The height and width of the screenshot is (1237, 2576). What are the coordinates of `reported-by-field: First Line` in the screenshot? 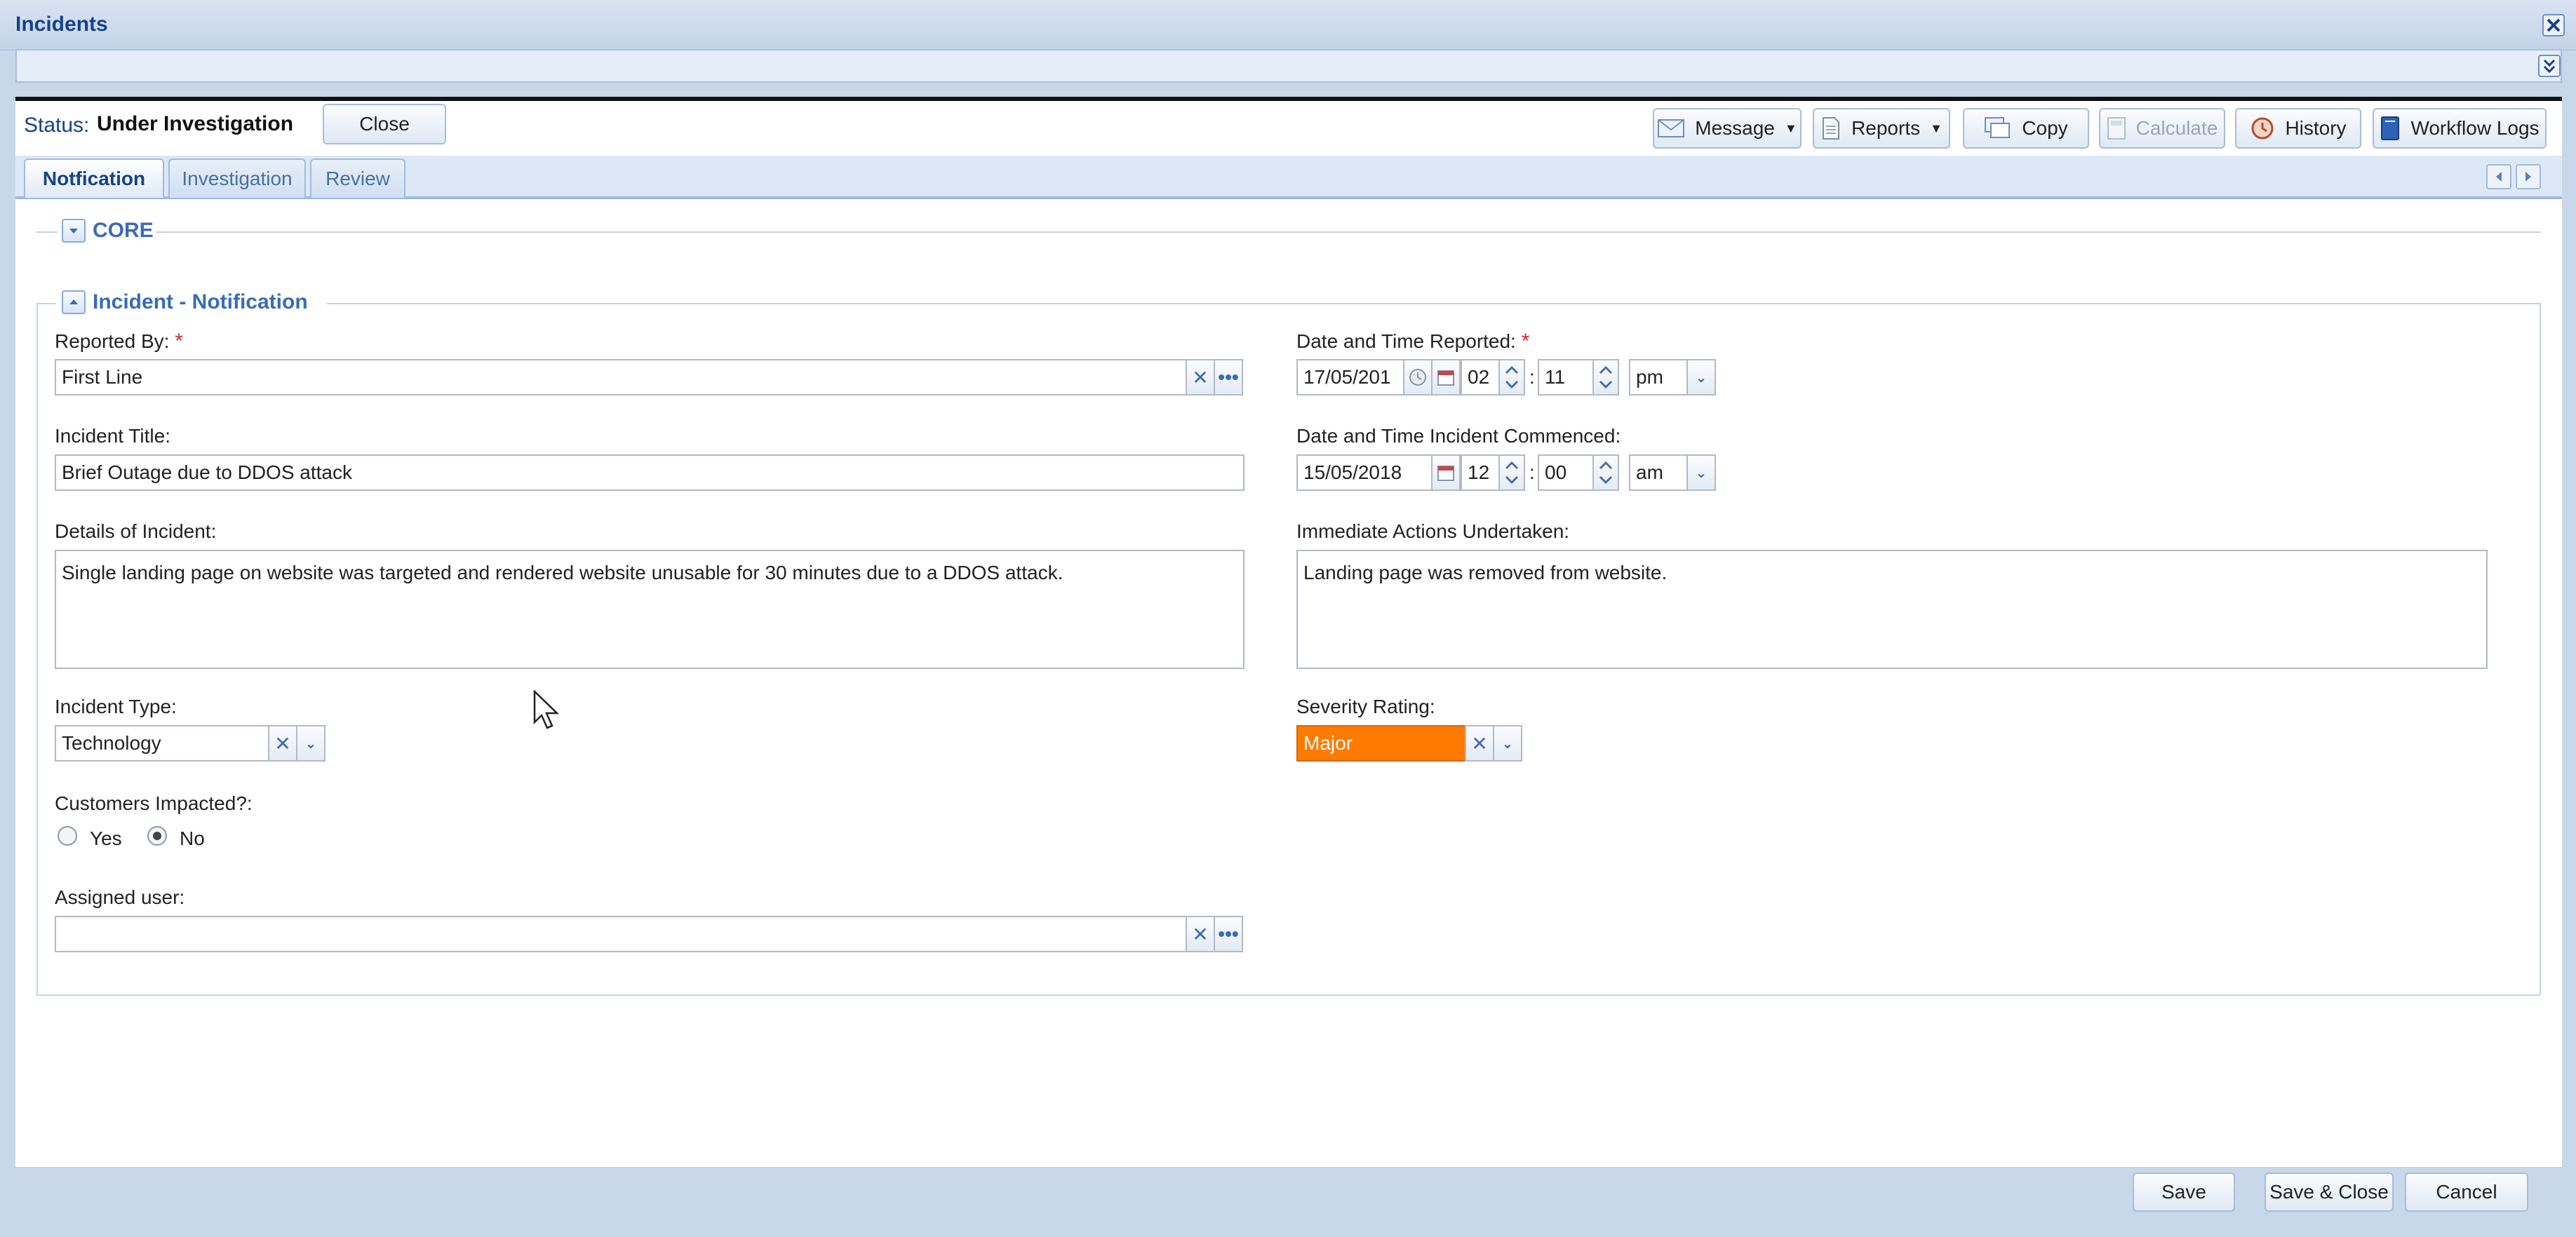 It's located at (621, 377).